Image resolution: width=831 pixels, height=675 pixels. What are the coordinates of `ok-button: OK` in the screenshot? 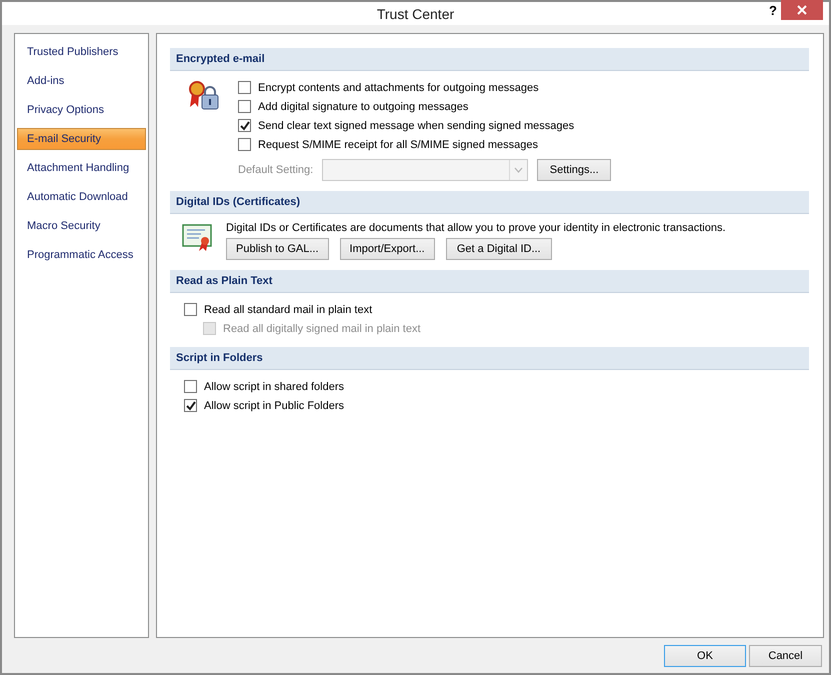 It's located at (705, 656).